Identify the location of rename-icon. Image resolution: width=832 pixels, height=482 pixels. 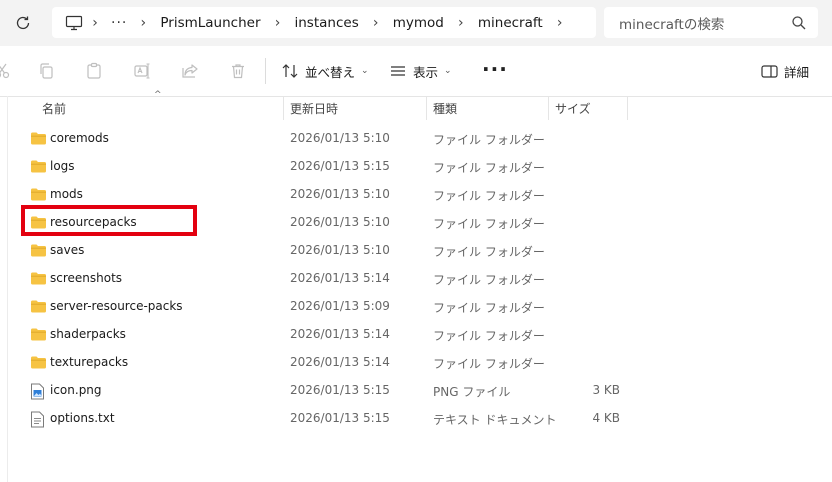
(142, 71).